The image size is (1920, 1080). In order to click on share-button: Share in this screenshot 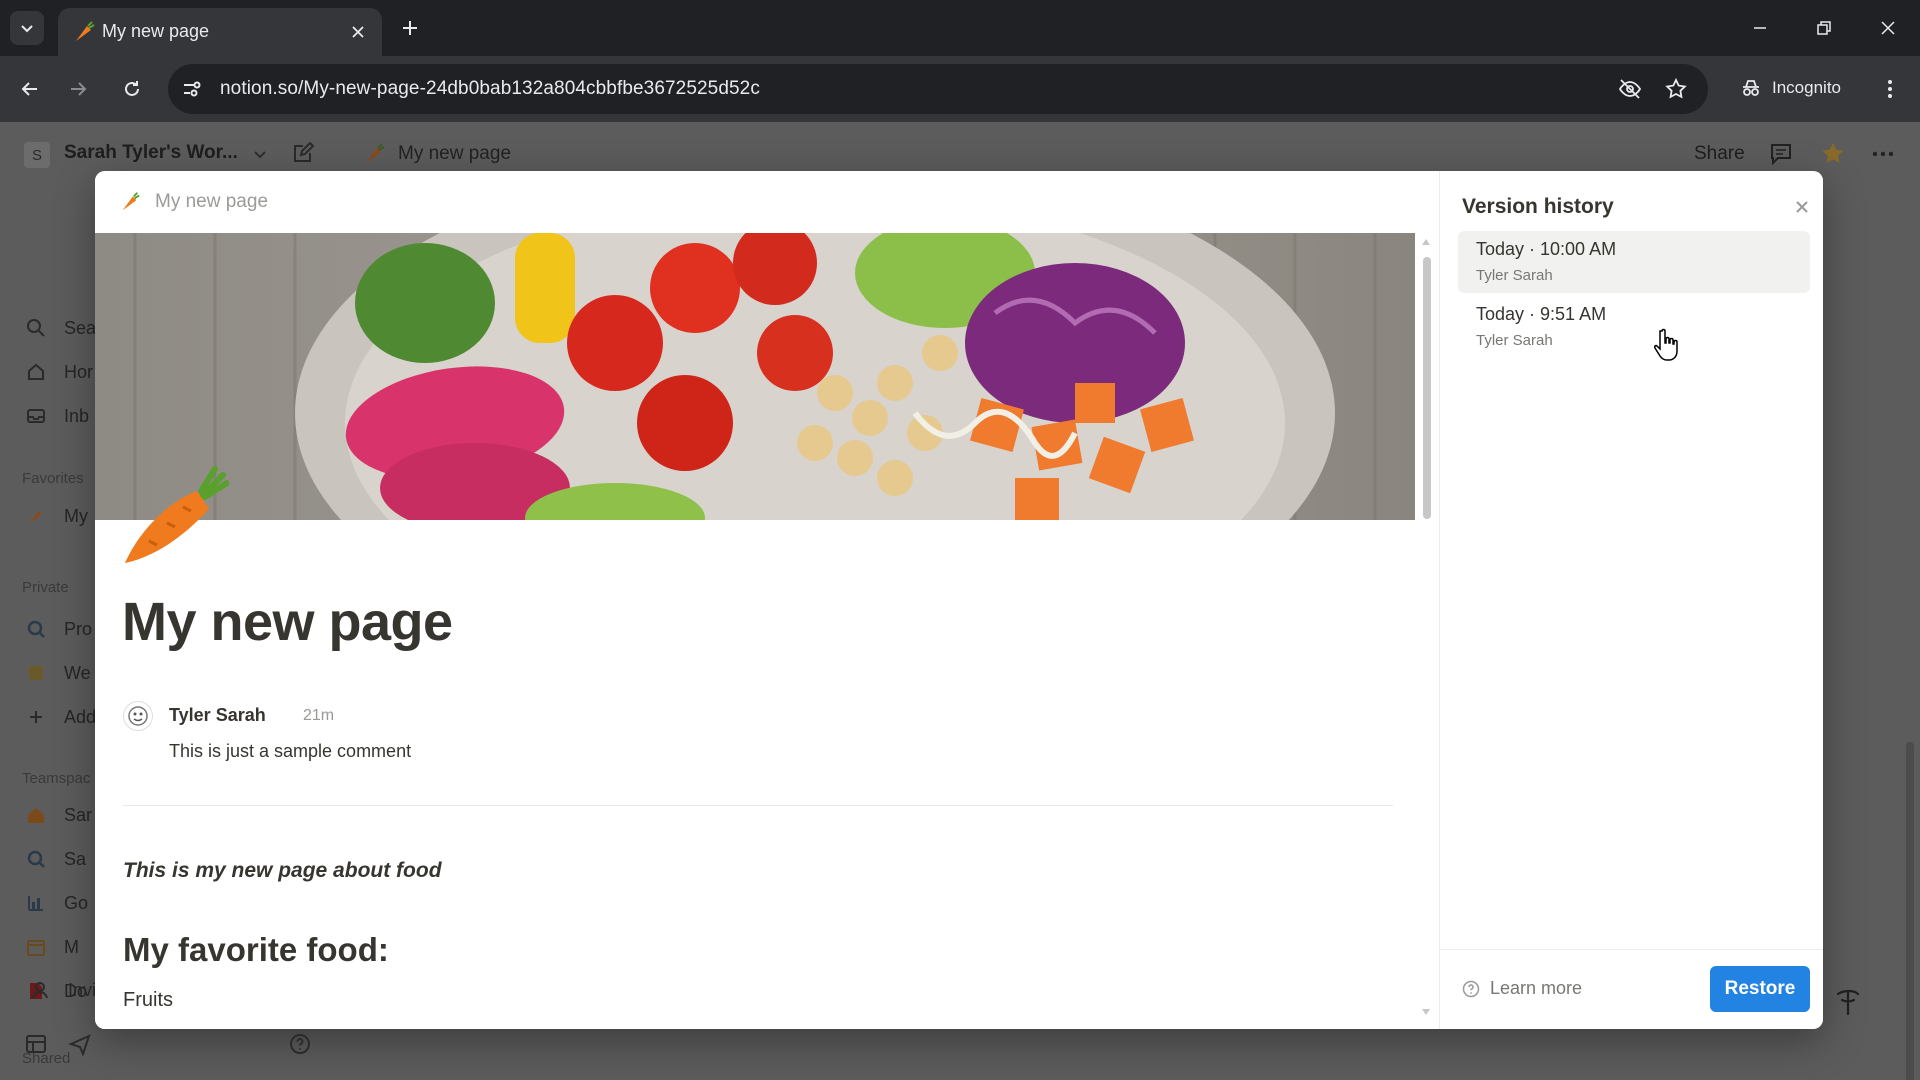, I will do `click(1719, 154)`.